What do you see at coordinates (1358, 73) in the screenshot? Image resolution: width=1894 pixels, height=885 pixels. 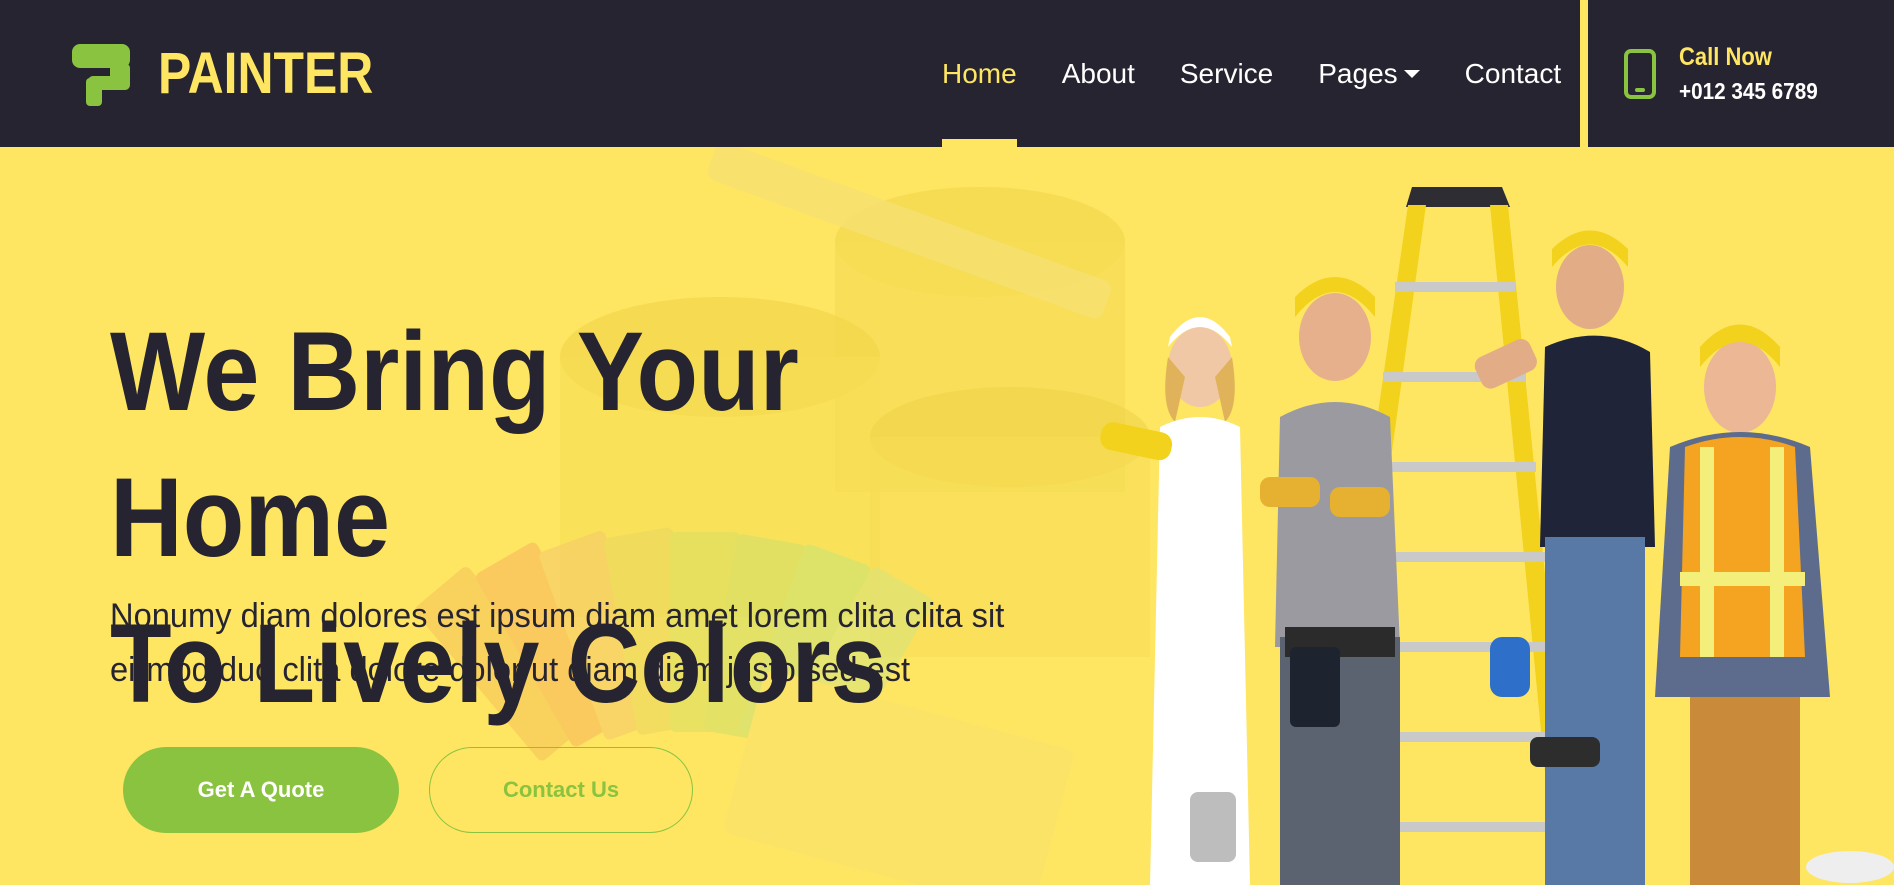 I see `nav-label: Pages` at bounding box center [1358, 73].